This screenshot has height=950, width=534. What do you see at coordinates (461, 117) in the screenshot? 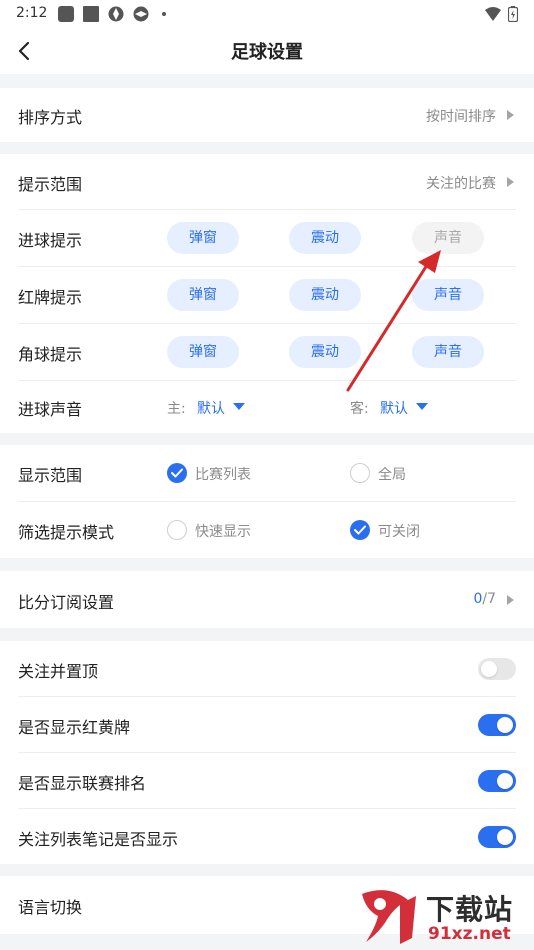
I see `sort-value: 按时间排序` at bounding box center [461, 117].